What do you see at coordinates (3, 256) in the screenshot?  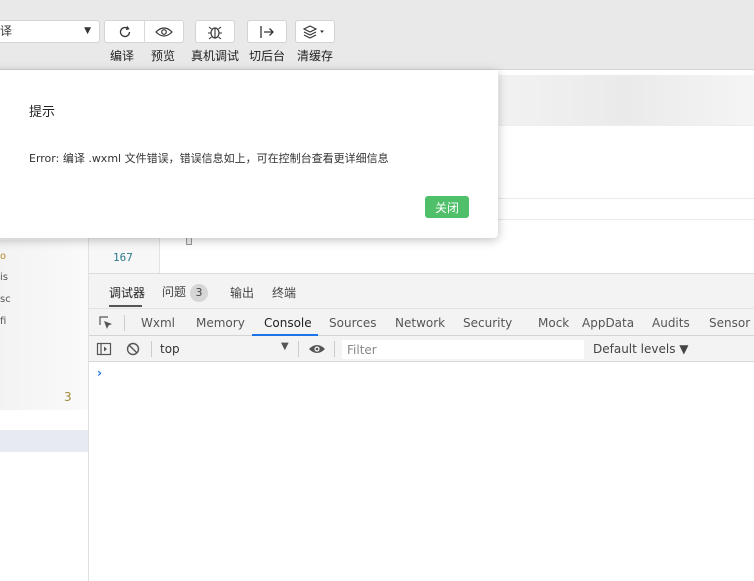 I see `sidebar-fragment: o` at bounding box center [3, 256].